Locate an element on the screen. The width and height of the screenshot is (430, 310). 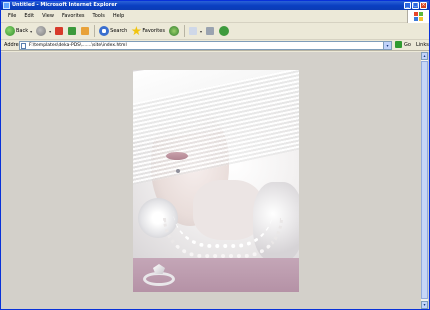
scroll-up-button: ▴ is located at coordinates (424, 56).